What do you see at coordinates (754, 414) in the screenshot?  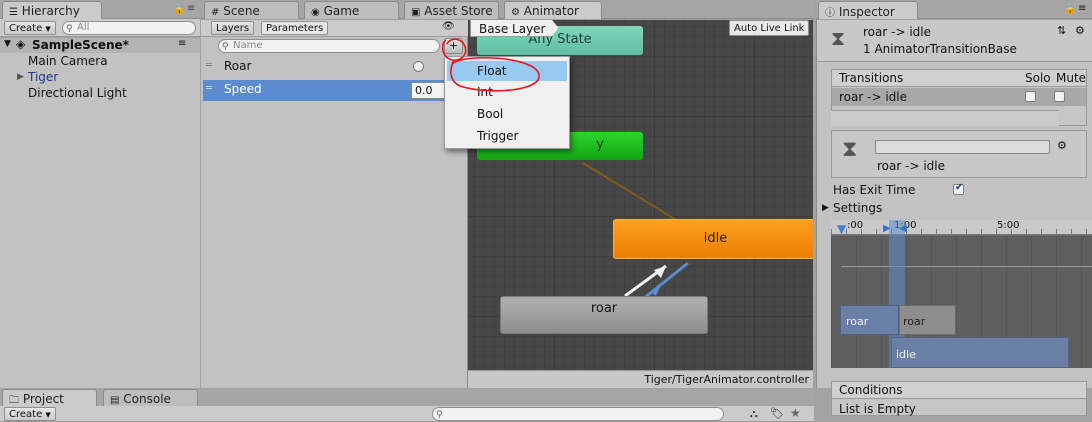 I see `filter-by-type-icon: ⛬` at bounding box center [754, 414].